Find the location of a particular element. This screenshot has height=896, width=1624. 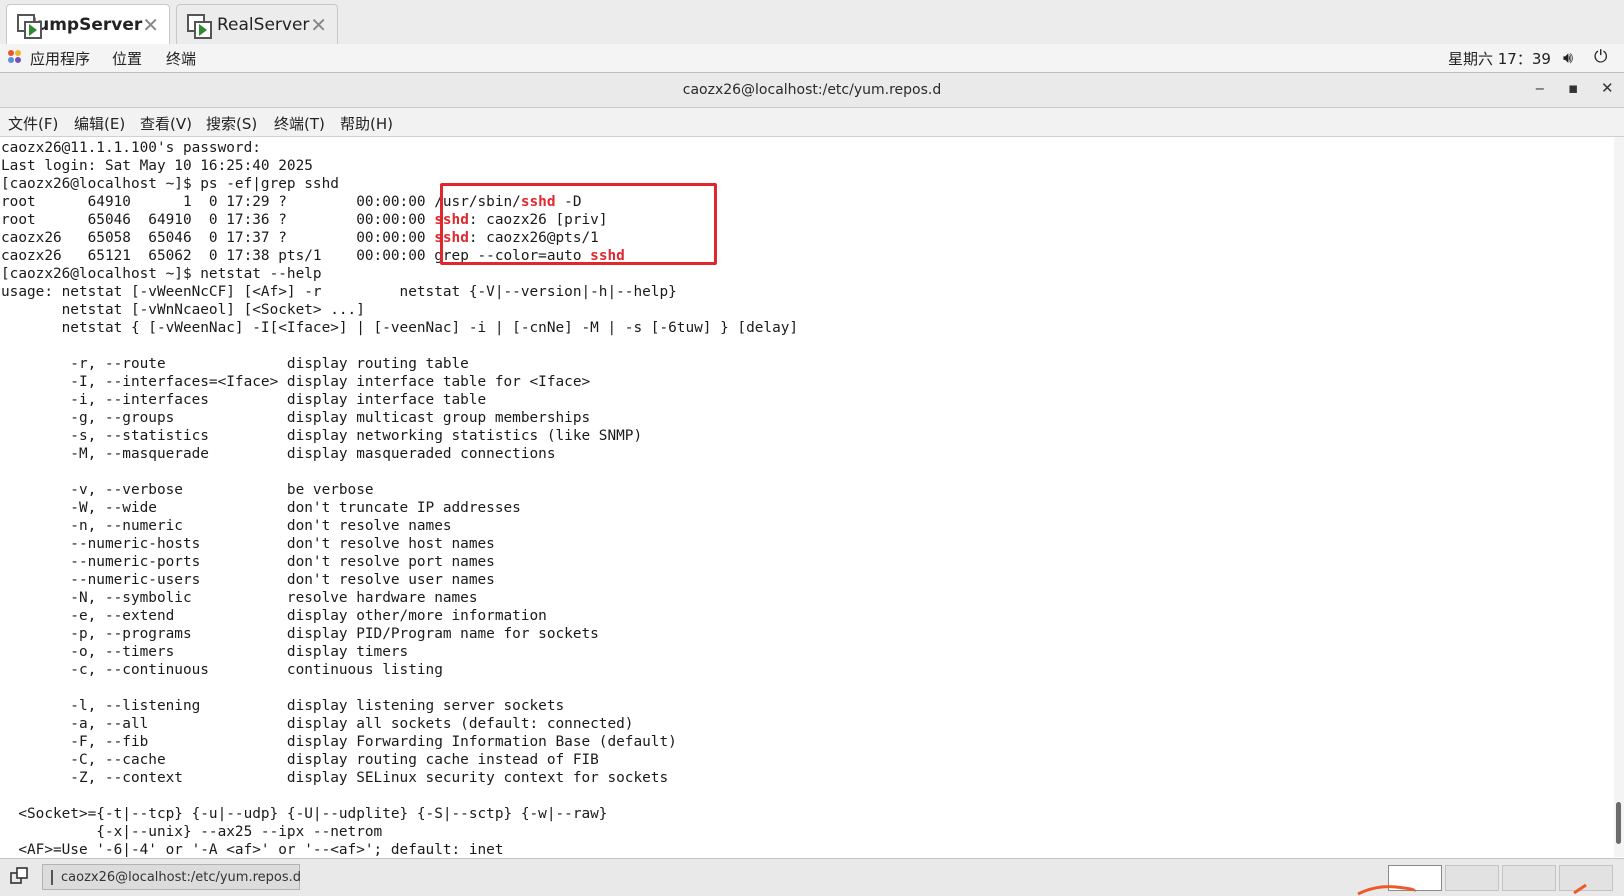

terminal-line-text: netstat [-vWnNcaeol] [<Socket> ...] is located at coordinates (183, 310).